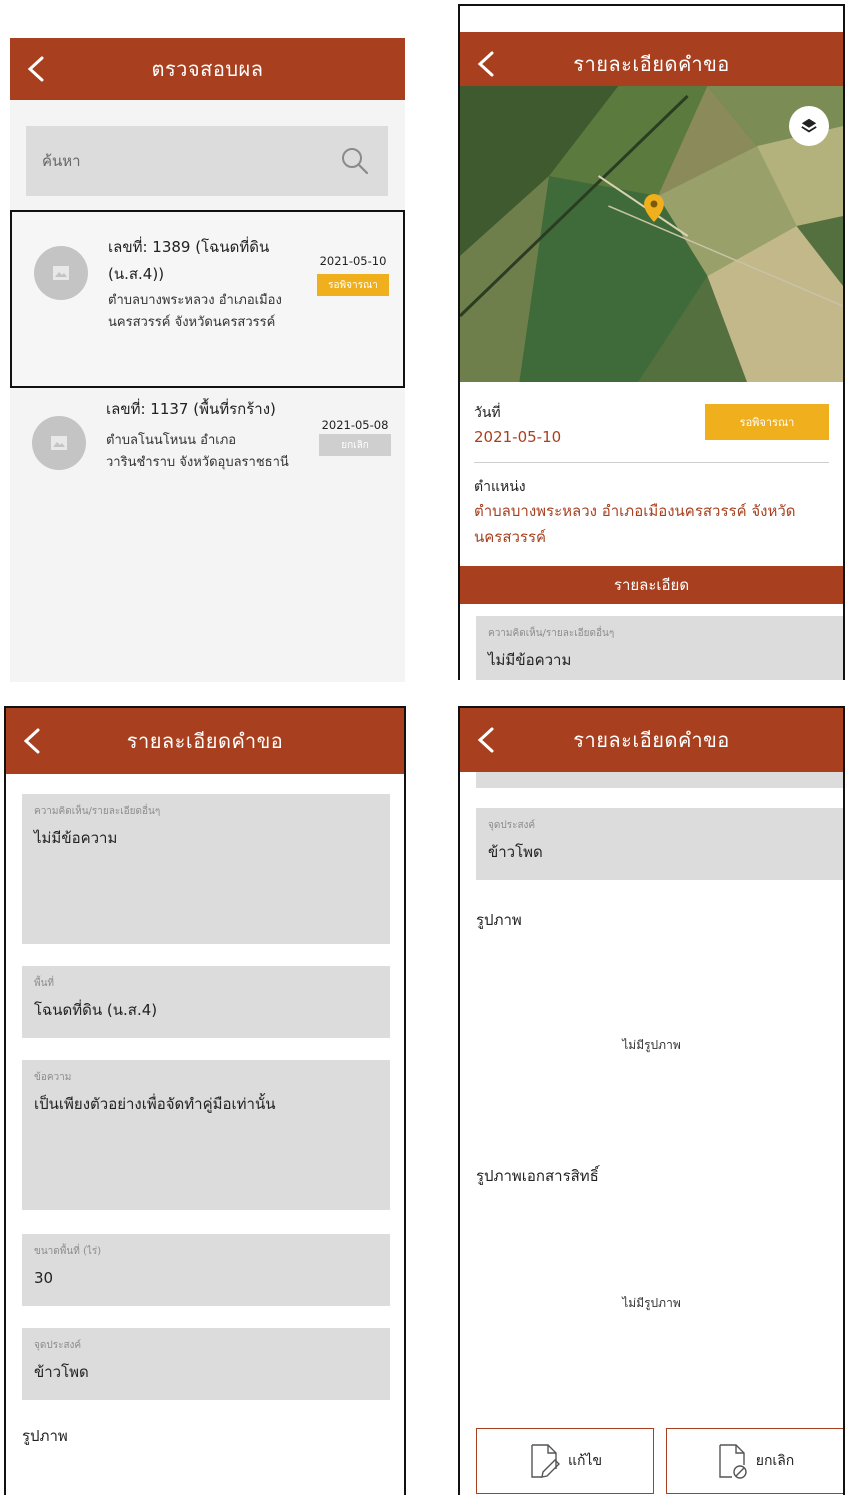 This screenshot has width=845, height=1495. What do you see at coordinates (206, 1270) in the screenshot?
I see `area-size-field: ขนาดพื้นที่ (ไร่) 30` at bounding box center [206, 1270].